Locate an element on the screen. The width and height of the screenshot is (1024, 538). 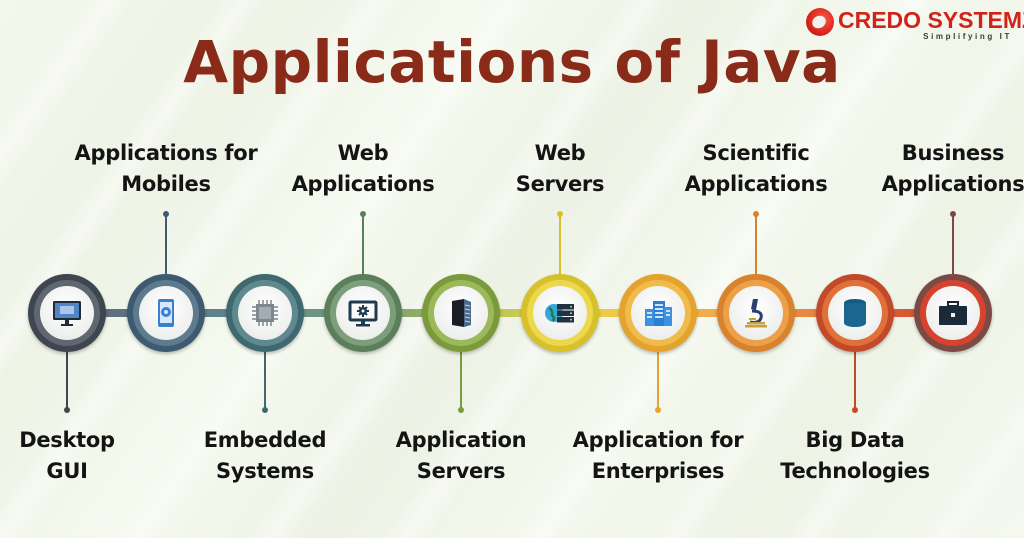
label-line-2: Mobiles is located at coordinates (166, 184).